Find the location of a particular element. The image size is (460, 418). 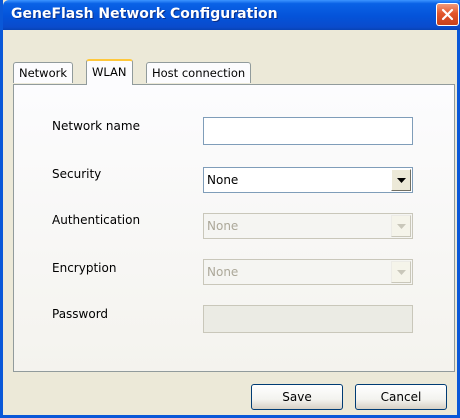

security-dropdown-button is located at coordinates (401, 180).